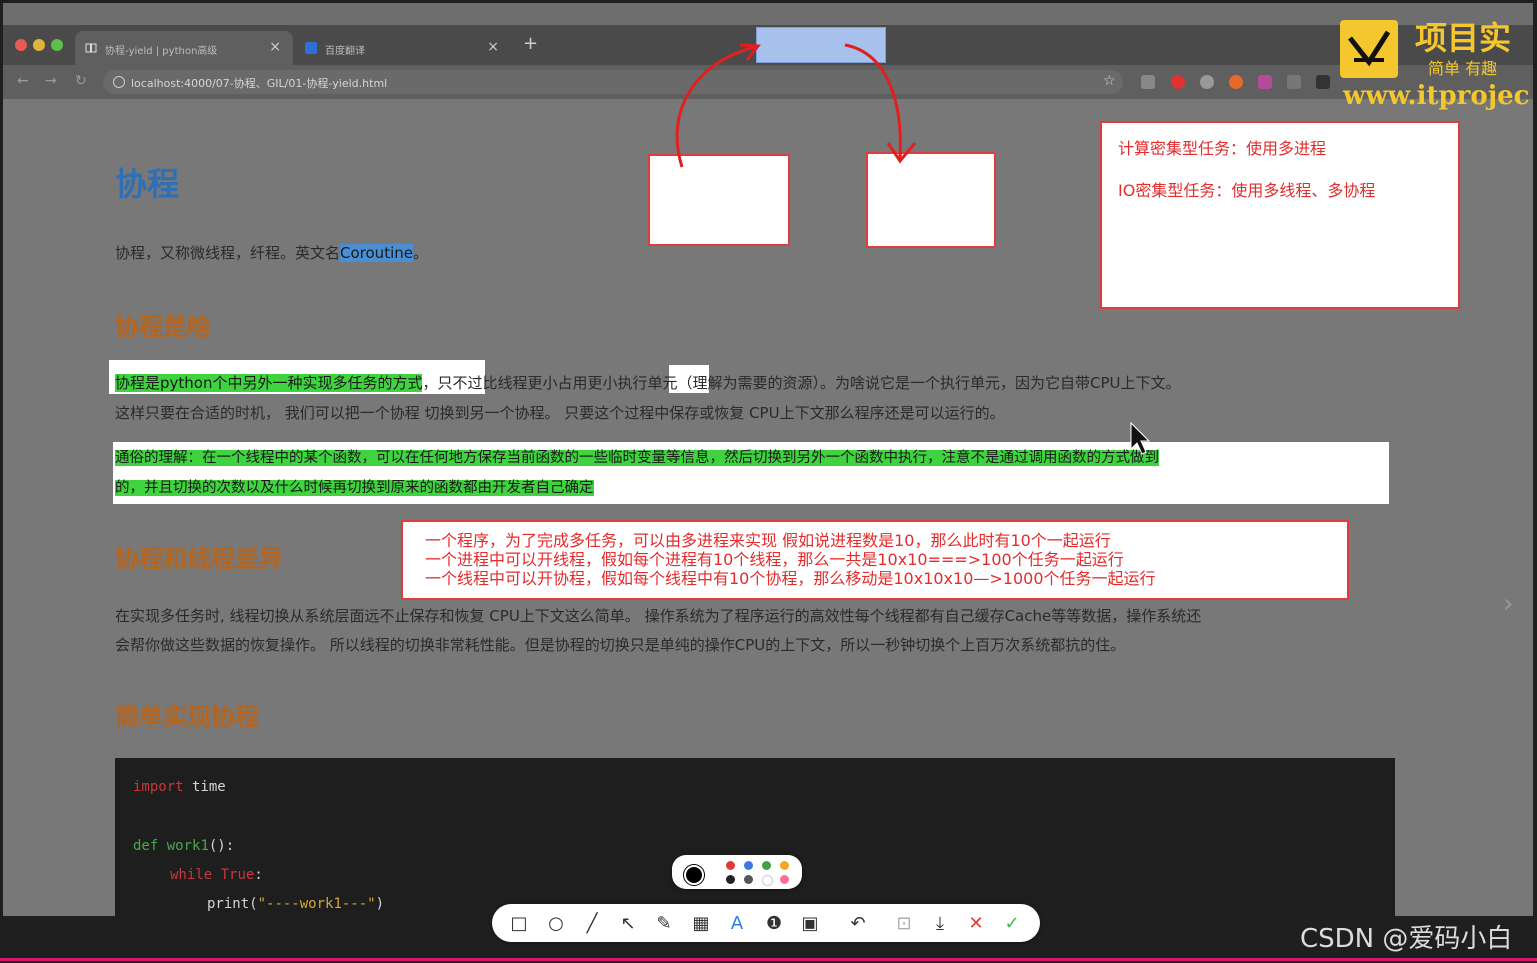 The height and width of the screenshot is (963, 1537). What do you see at coordinates (810, 923) in the screenshot?
I see `highlight-tool-icon: ▣` at bounding box center [810, 923].